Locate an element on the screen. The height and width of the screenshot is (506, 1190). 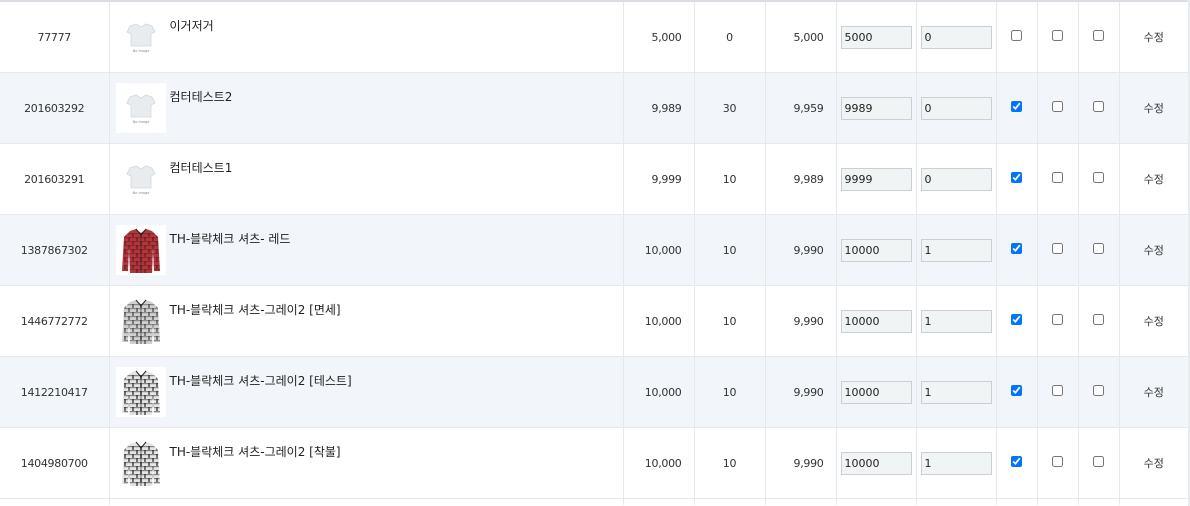
product-name: 이거저거 is located at coordinates (192, 25).